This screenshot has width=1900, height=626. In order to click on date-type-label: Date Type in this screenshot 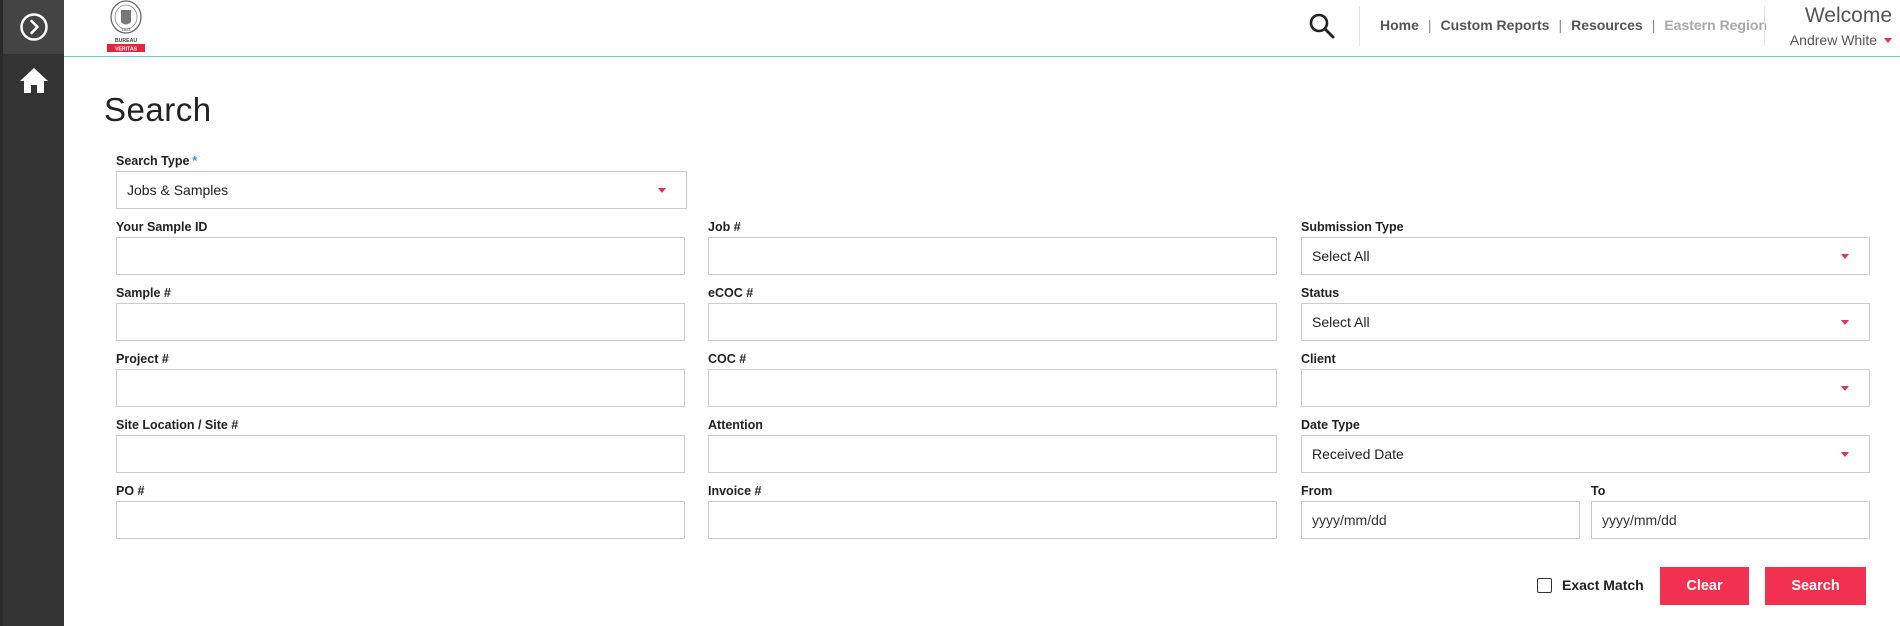, I will do `click(1330, 425)`.